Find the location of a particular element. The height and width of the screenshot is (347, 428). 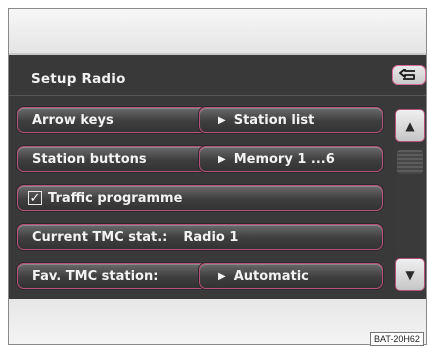

fav-tmc-station-button: Fav. TMC station: is located at coordinates (112, 276).